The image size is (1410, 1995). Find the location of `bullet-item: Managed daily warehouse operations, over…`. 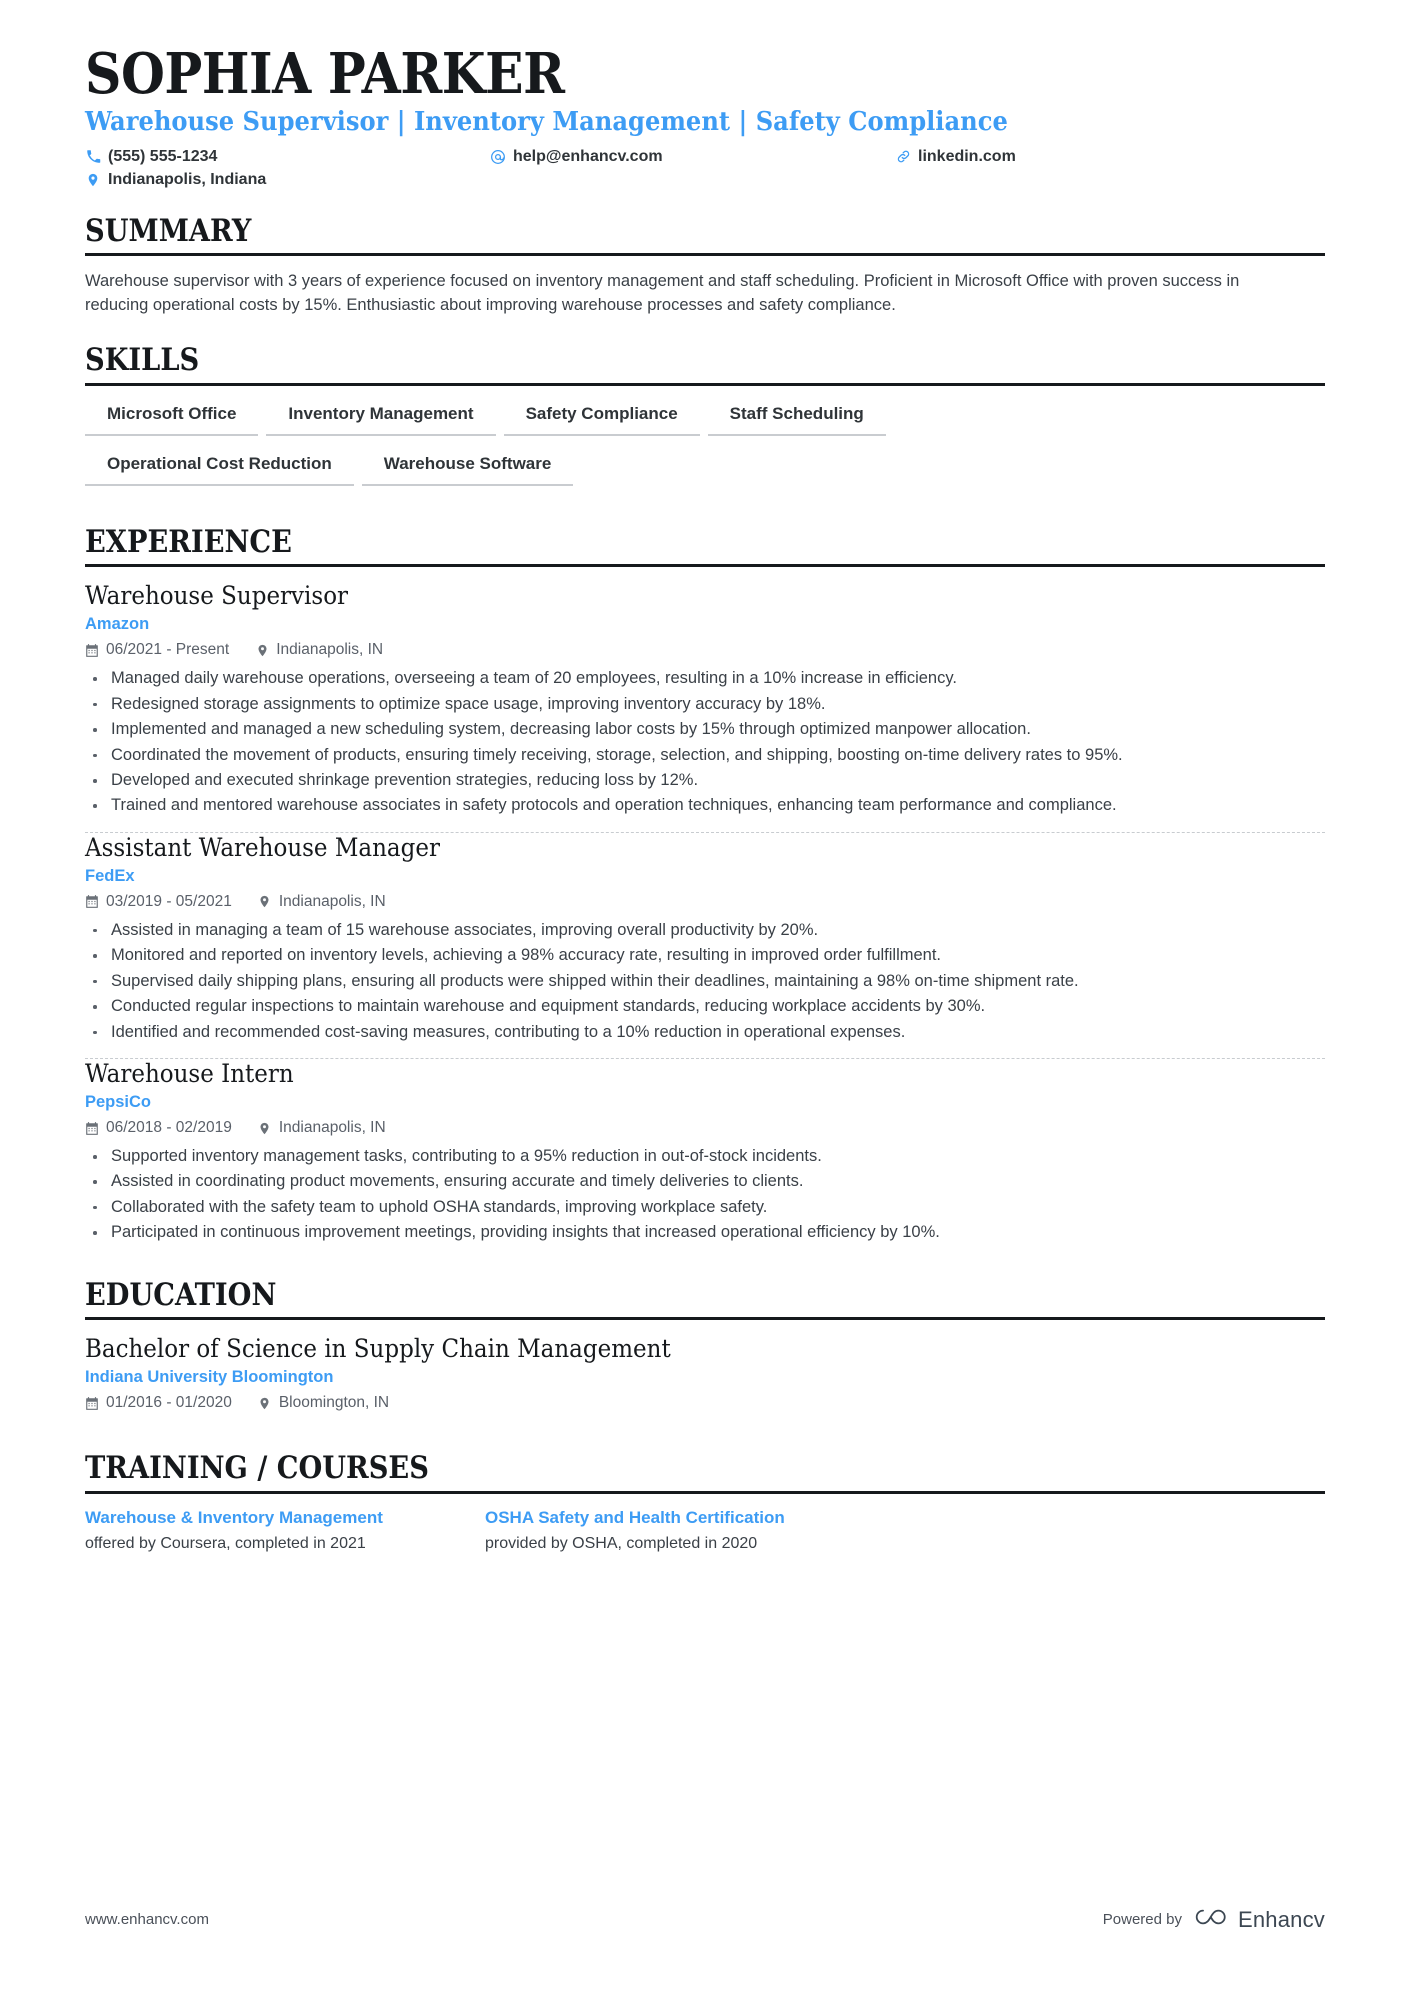

bullet-item: Managed daily warehouse operations, over… is located at coordinates (693, 678).